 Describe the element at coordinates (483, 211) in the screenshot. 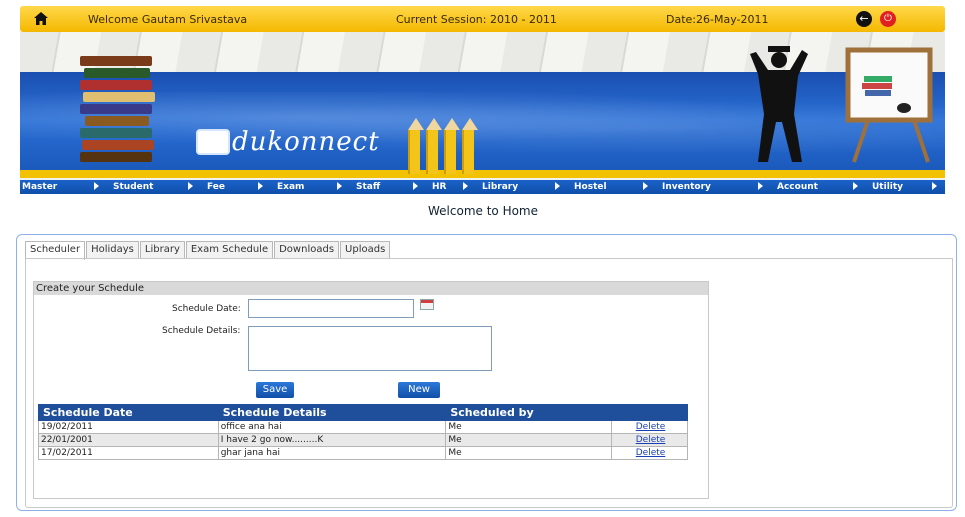

I see `page-title: Welcome to Home` at that location.